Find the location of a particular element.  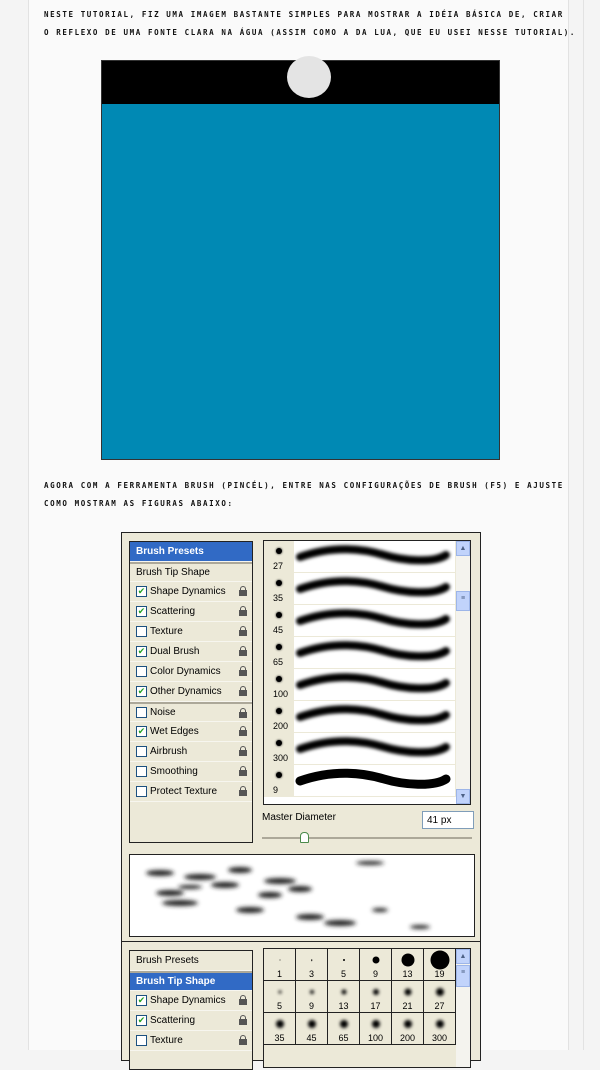

preset-thumb: 45 is located at coordinates (279, 620).